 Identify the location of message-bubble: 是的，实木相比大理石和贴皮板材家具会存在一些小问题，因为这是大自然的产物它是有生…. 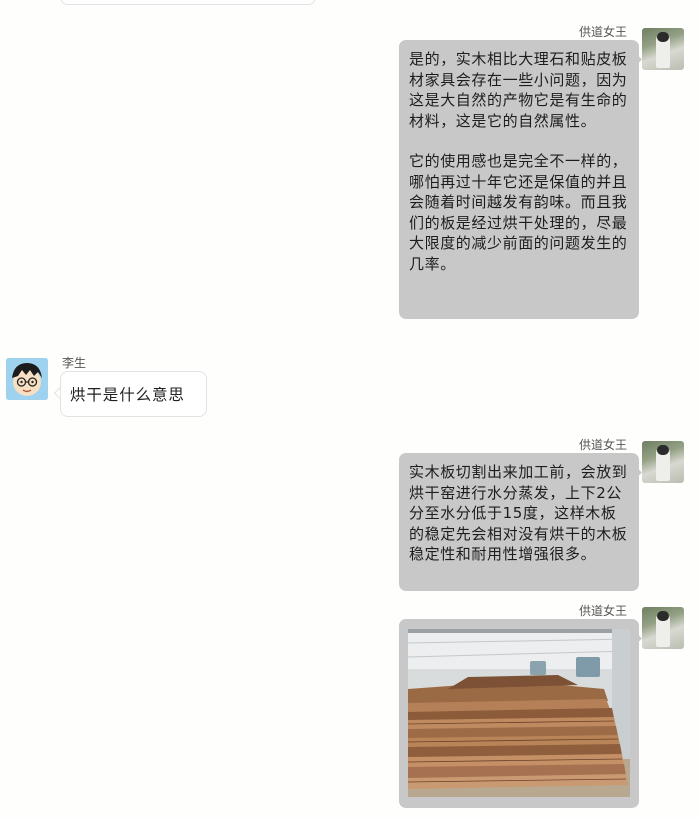
(519, 179).